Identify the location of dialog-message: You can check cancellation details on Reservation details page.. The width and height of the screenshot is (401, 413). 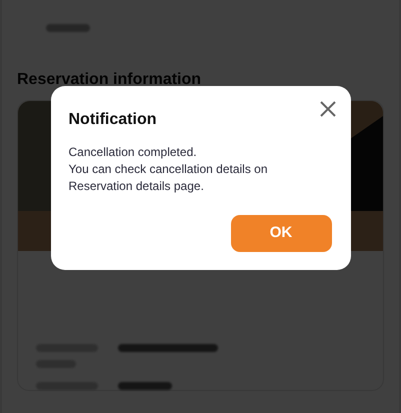
(168, 177).